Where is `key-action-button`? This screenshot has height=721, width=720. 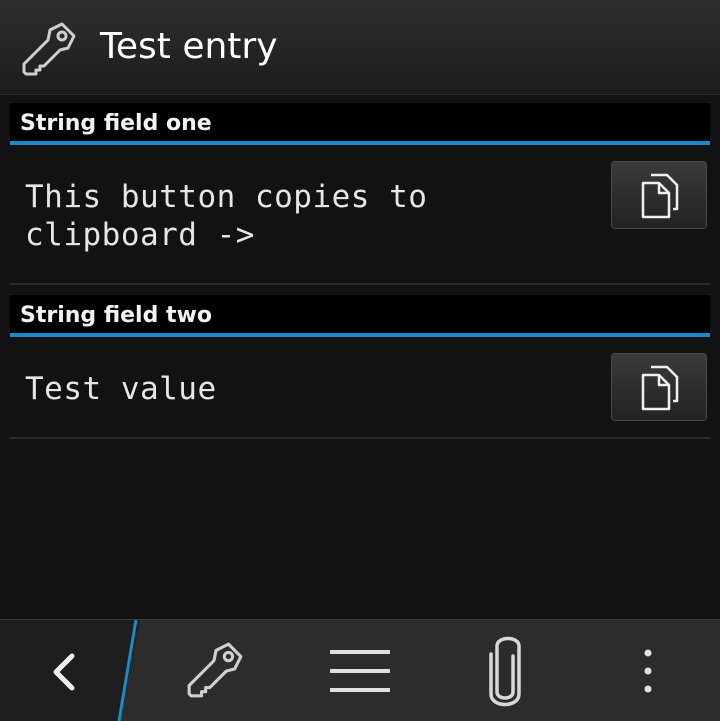
key-action-button is located at coordinates (215, 670).